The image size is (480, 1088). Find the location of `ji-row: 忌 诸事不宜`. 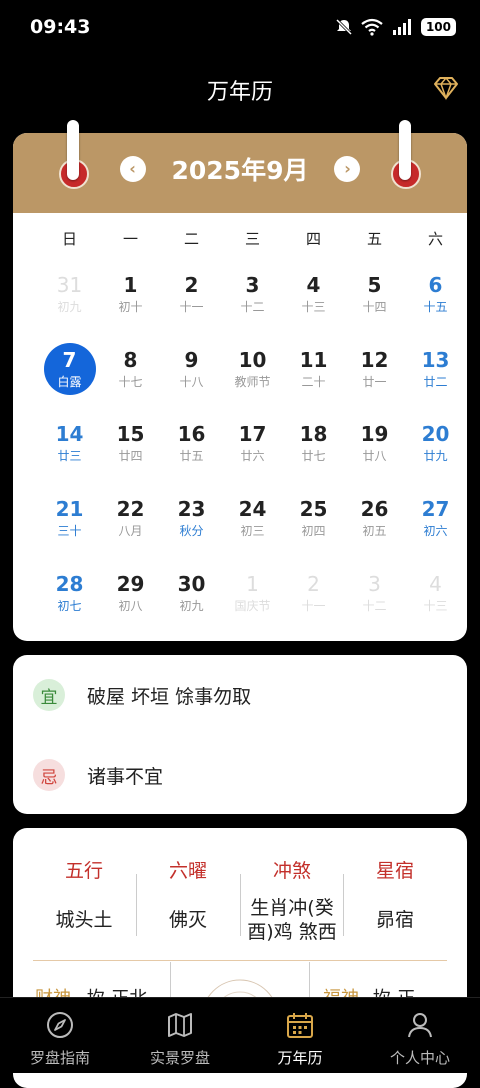

ji-row: 忌 诸事不宜 is located at coordinates (98, 775).